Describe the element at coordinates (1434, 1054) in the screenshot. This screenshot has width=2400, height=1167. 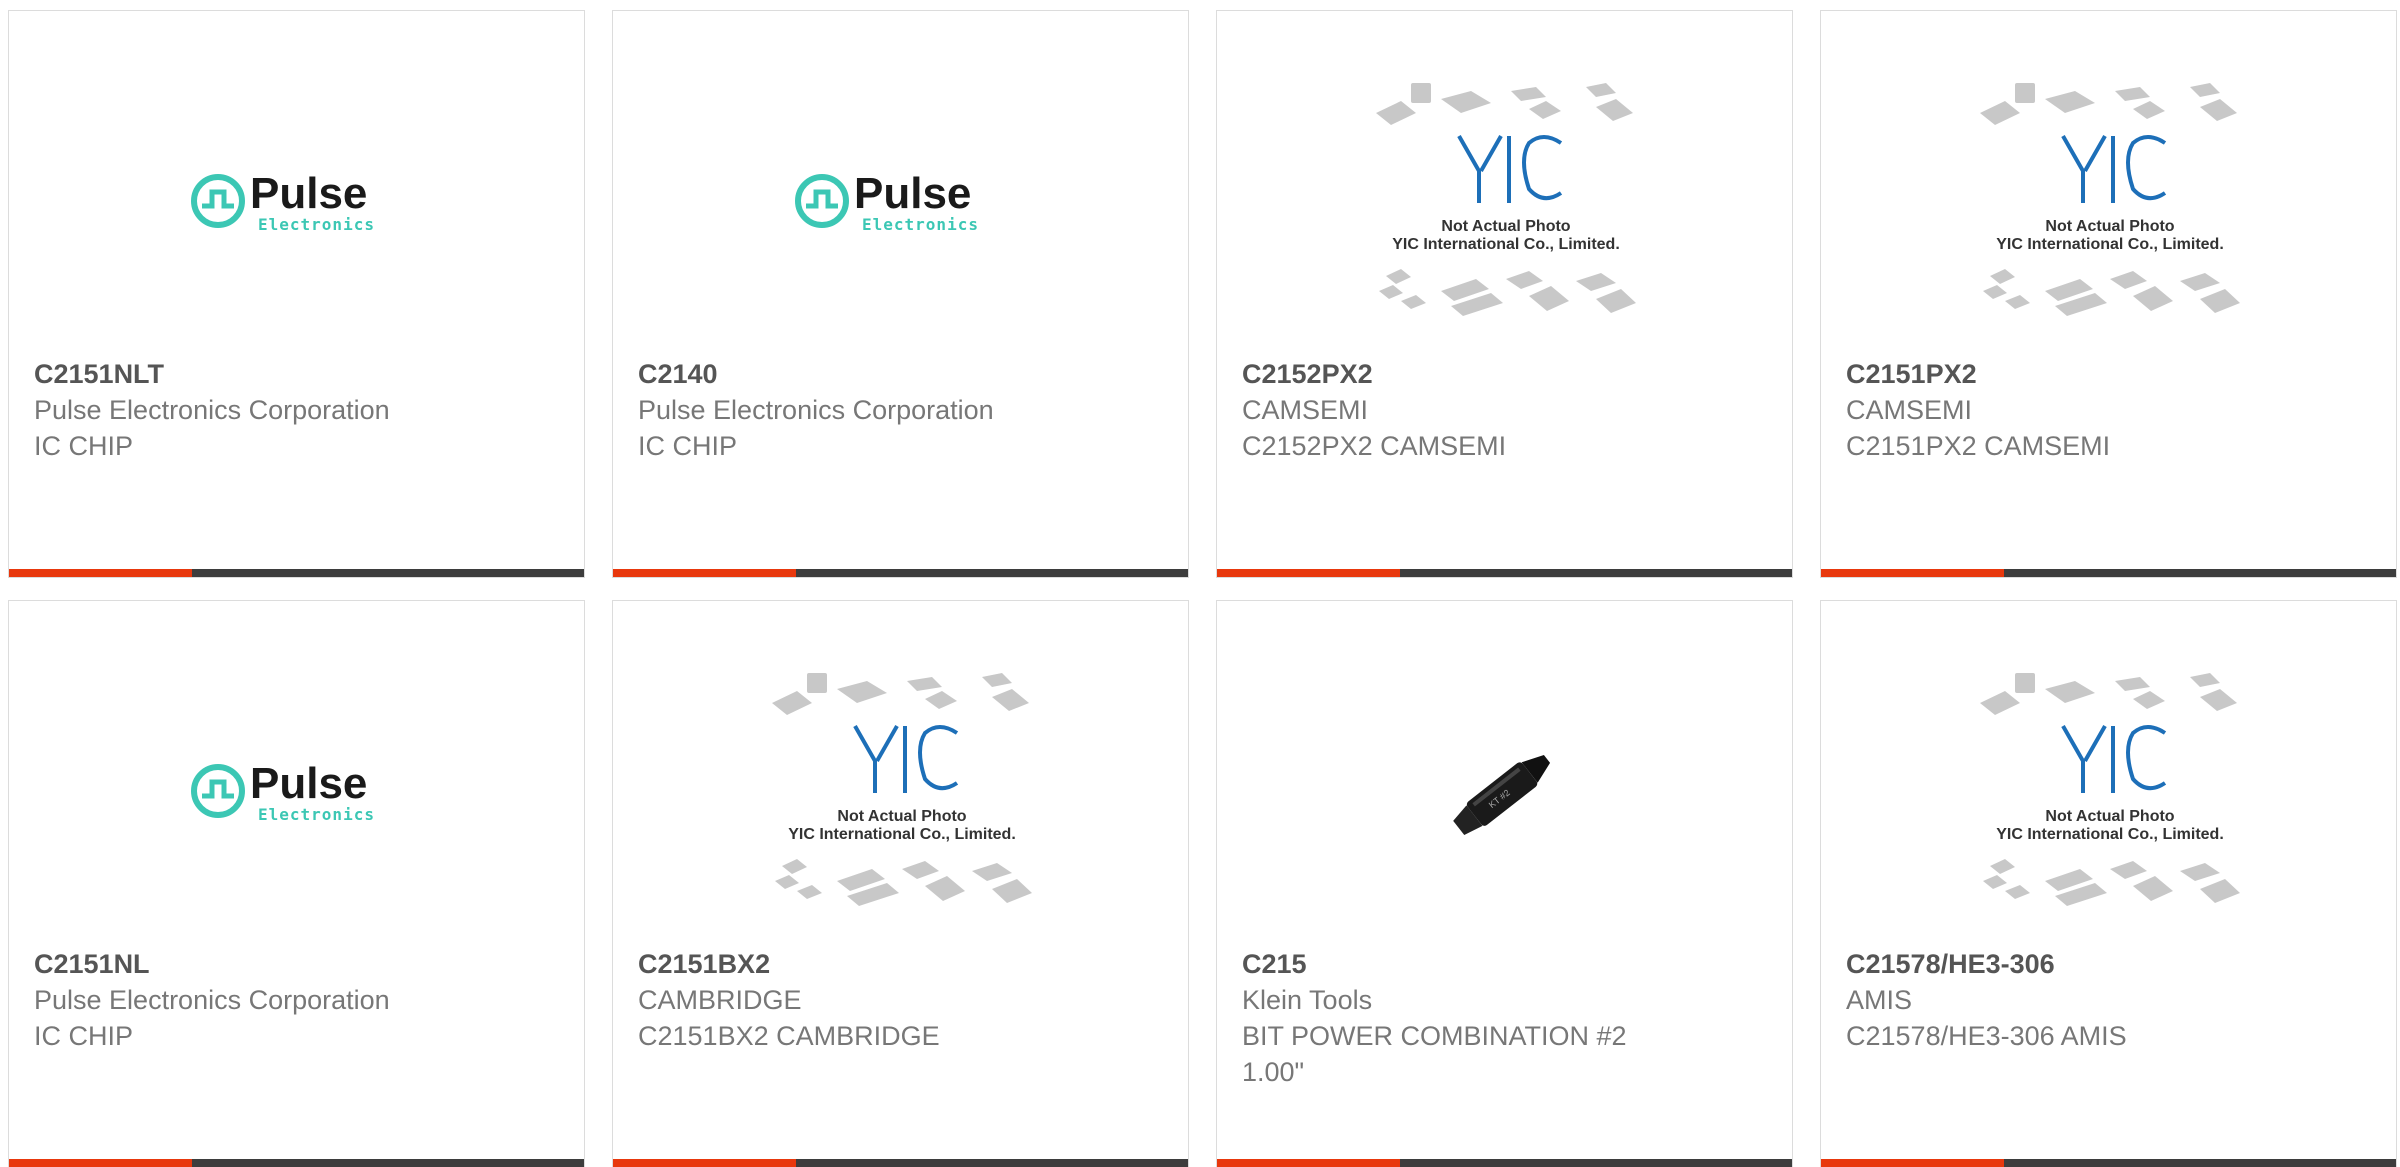
I see `description: BIT POWER COMBINATION #2 1.00"` at that location.